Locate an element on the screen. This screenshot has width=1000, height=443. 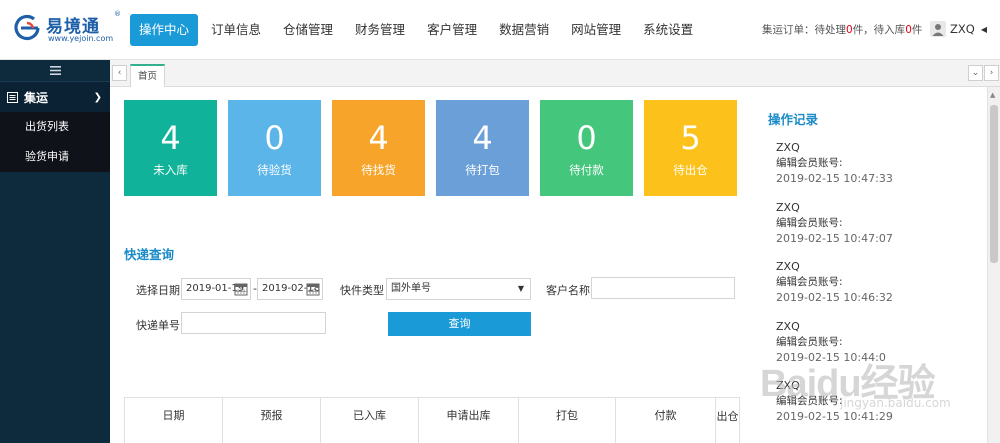
stat-card-pending-payment: 0 待付款 is located at coordinates (586, 148).